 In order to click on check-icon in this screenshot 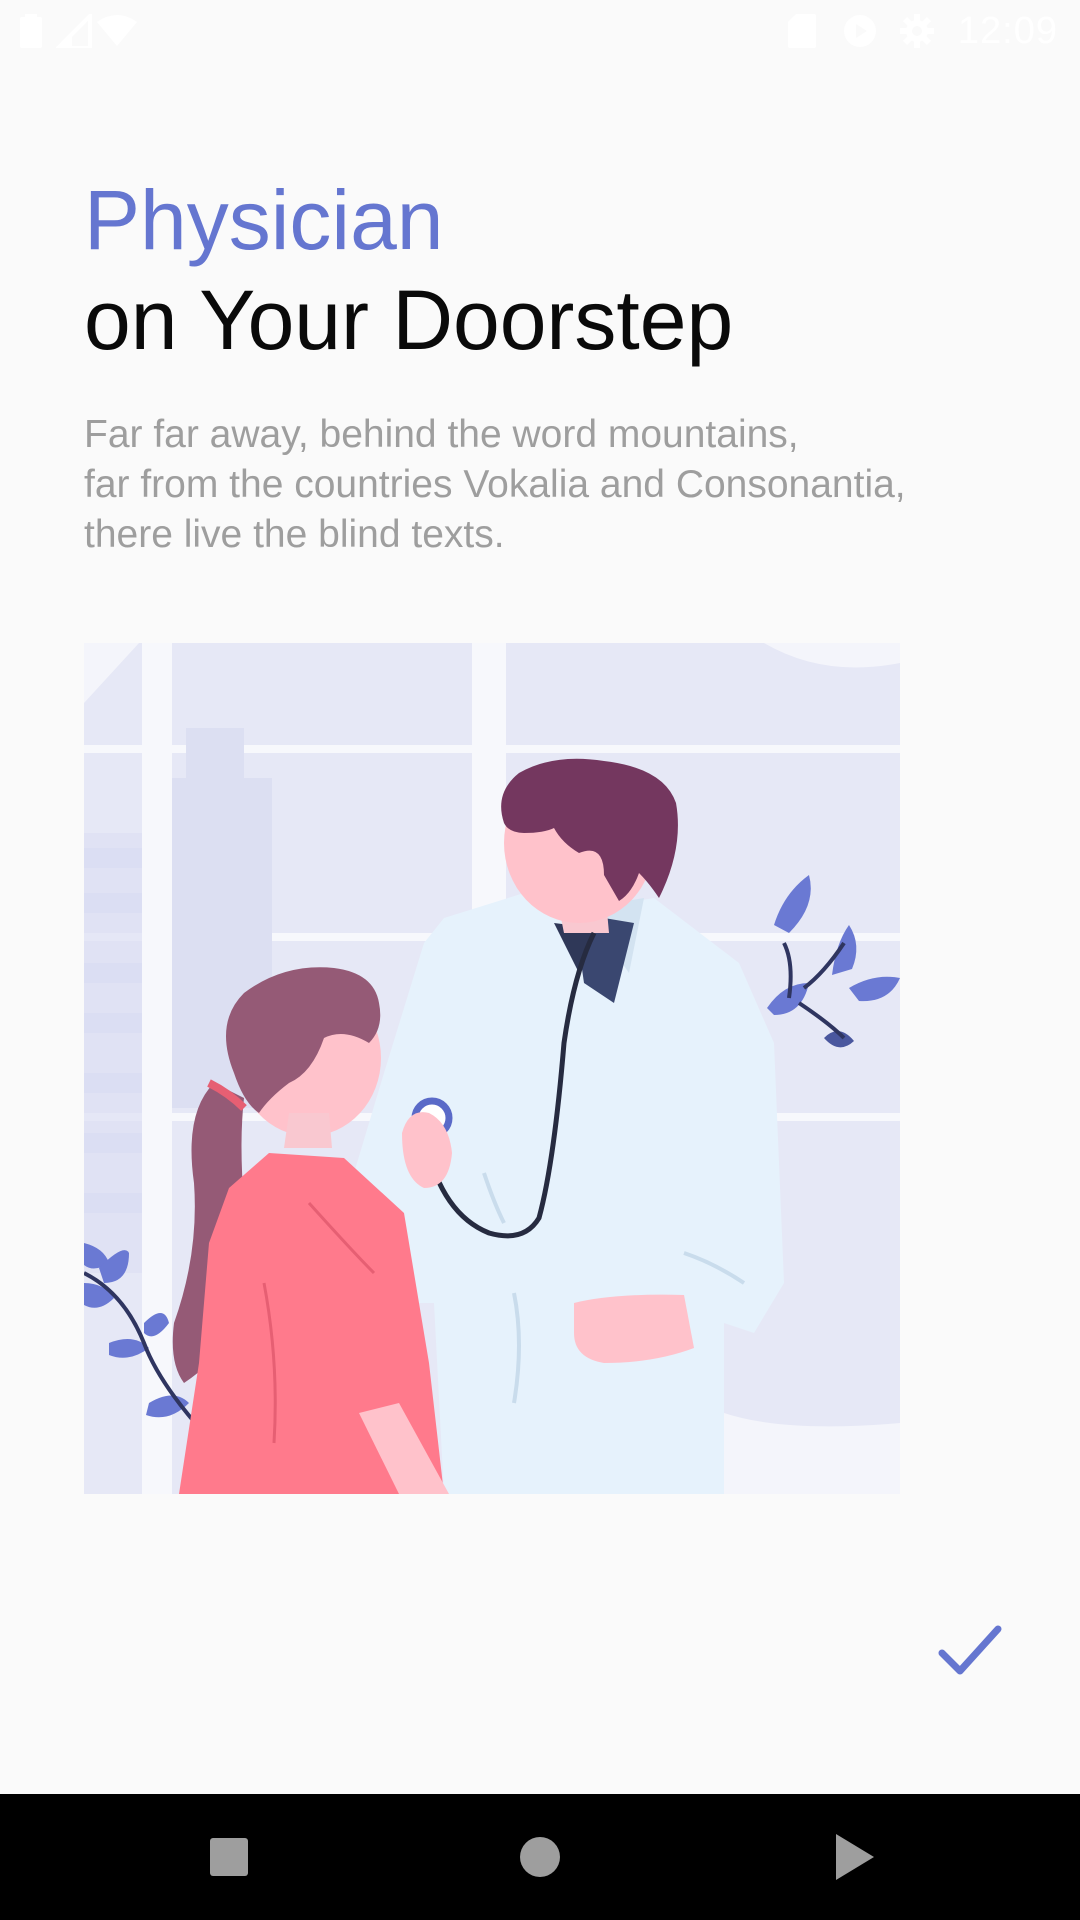, I will do `click(970, 1650)`.